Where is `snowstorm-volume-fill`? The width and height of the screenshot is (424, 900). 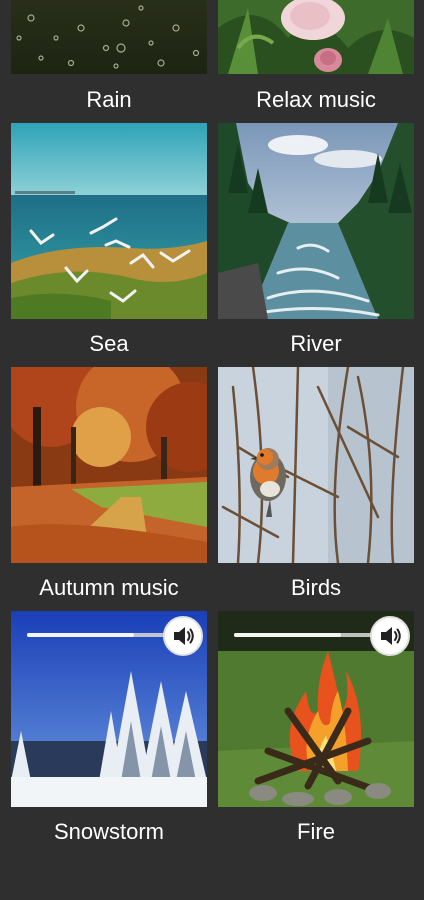
snowstorm-volume-fill is located at coordinates (80, 635).